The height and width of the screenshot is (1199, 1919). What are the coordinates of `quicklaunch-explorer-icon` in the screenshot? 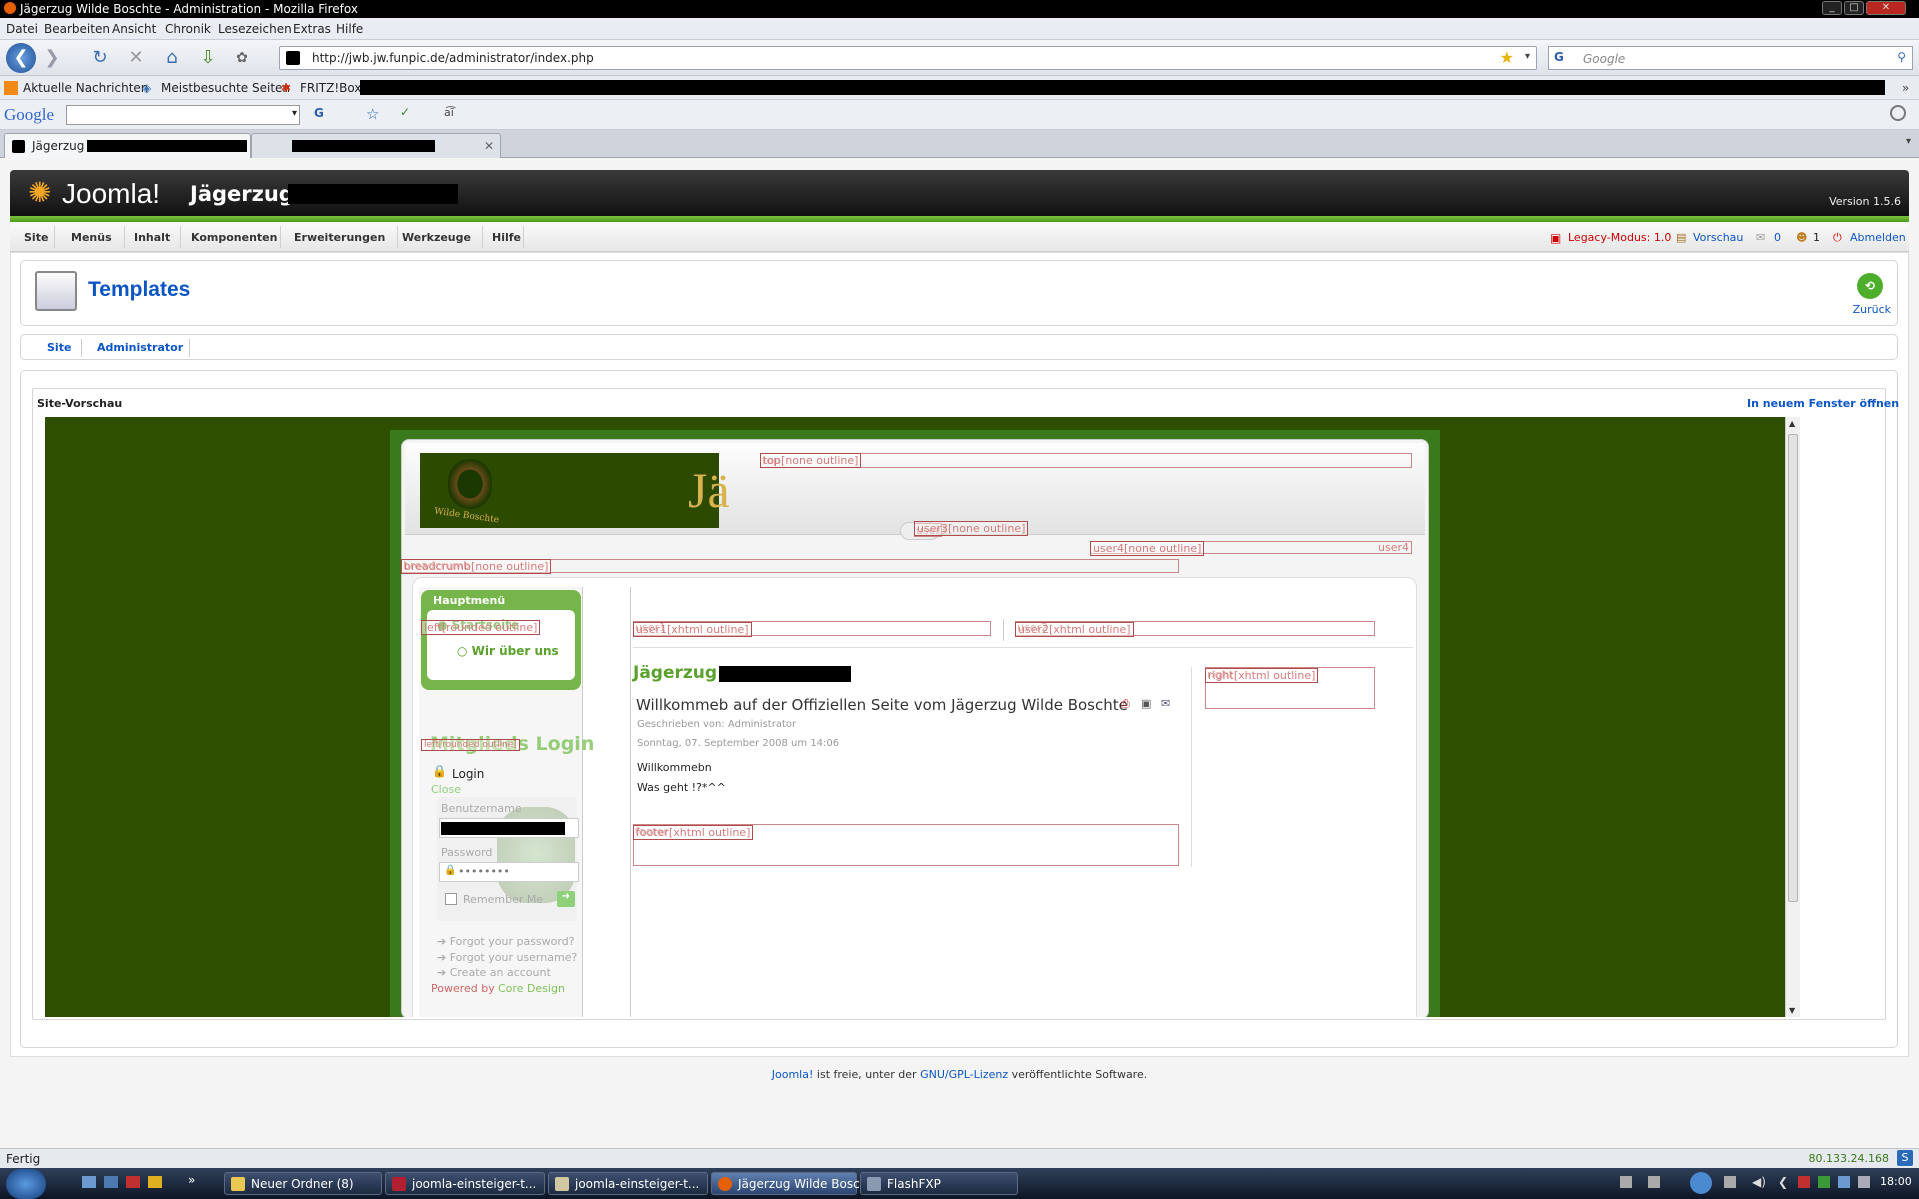 It's located at (111, 1182).